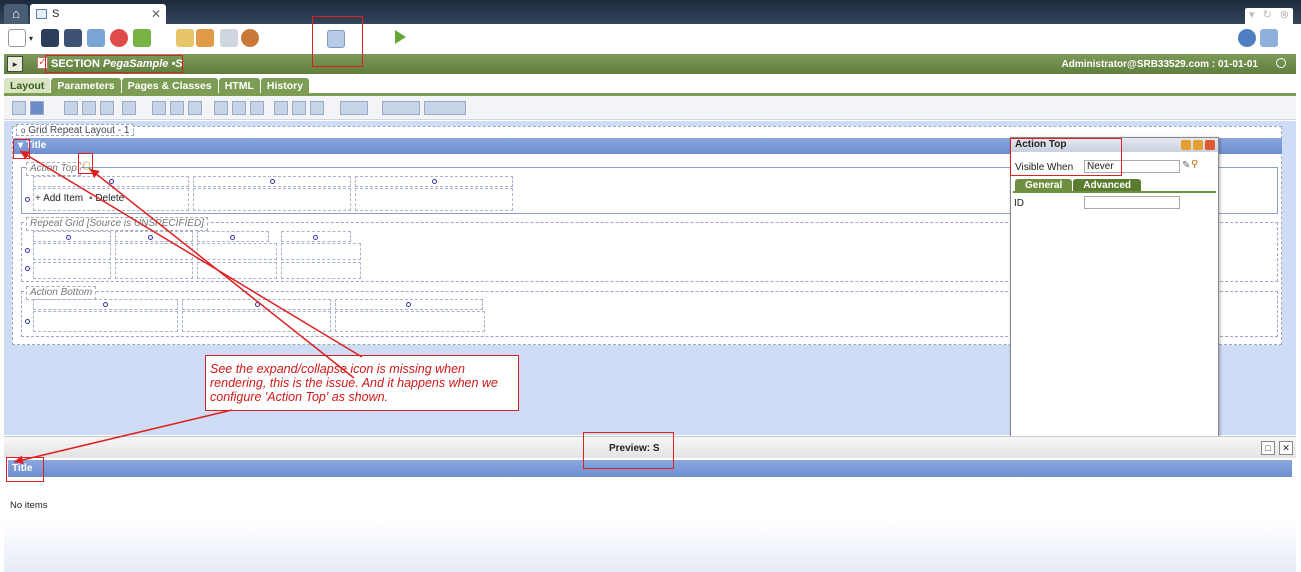 Image resolution: width=1301 pixels, height=572 pixels. I want to click on delete-button: ▪ Delete, so click(106, 198).